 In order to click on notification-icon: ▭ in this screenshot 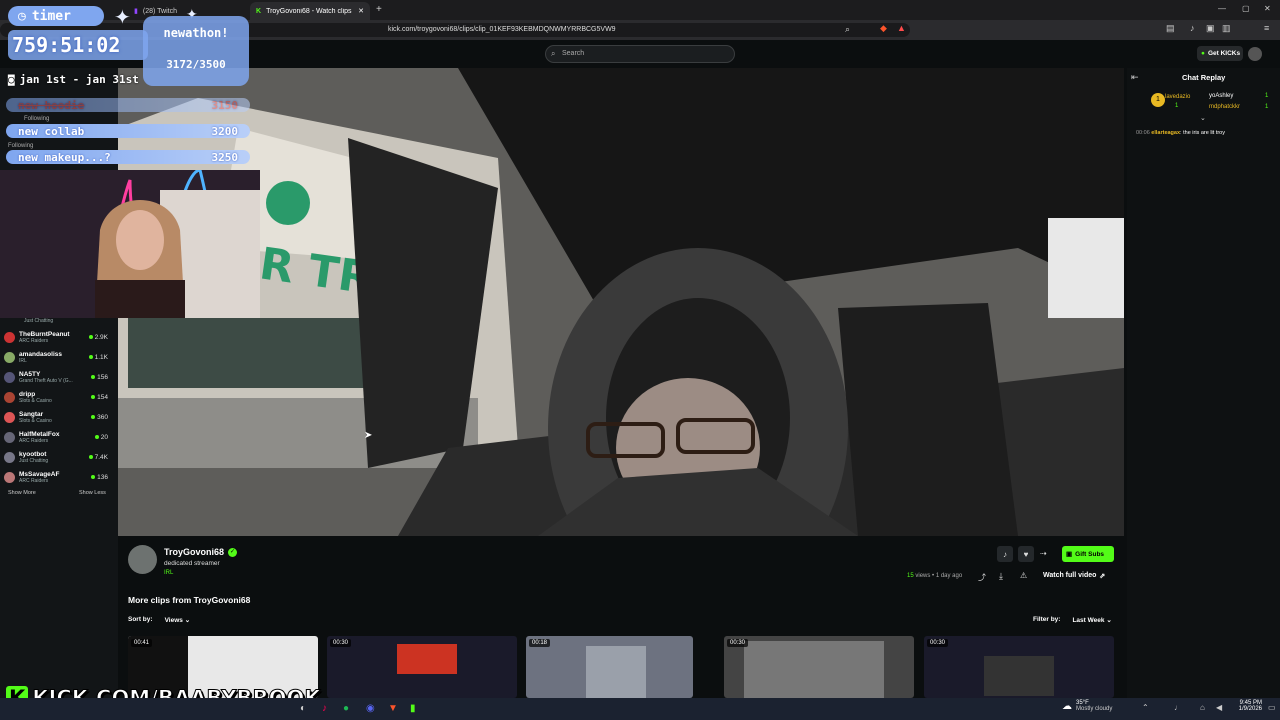, I will do `click(1272, 707)`.